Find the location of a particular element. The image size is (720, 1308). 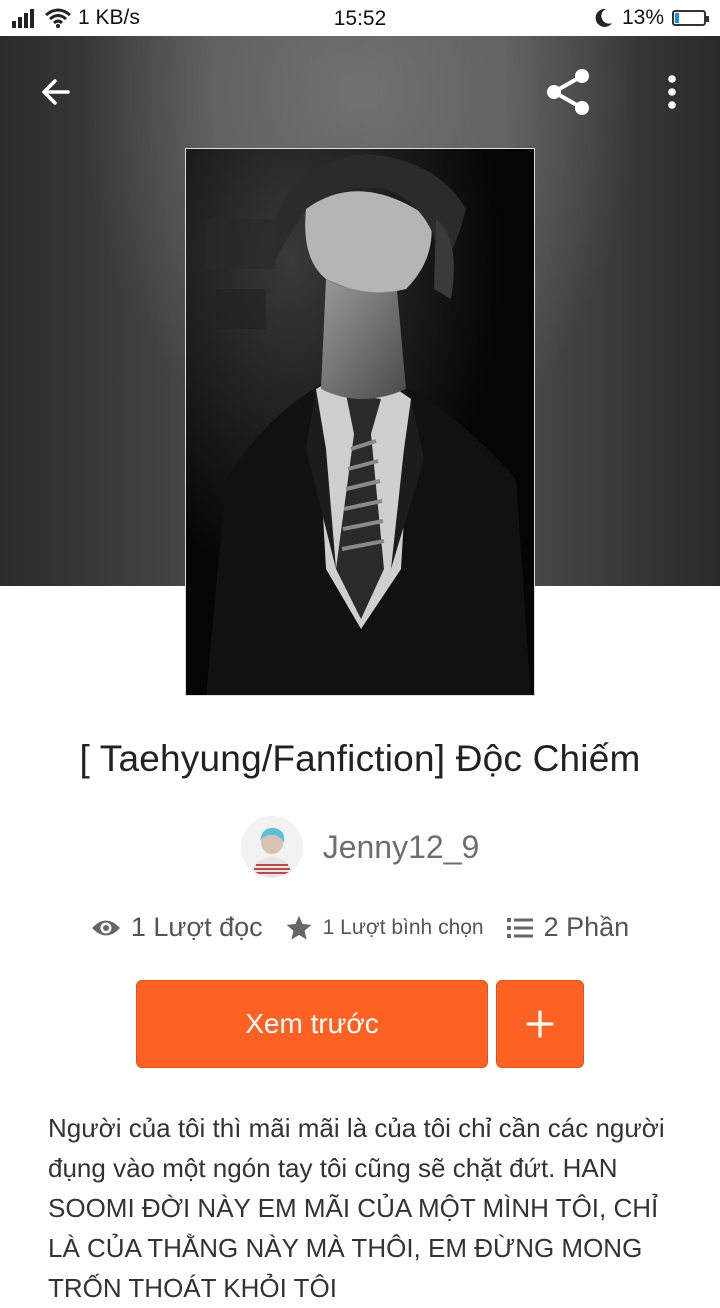

moon-icon is located at coordinates (603, 17).